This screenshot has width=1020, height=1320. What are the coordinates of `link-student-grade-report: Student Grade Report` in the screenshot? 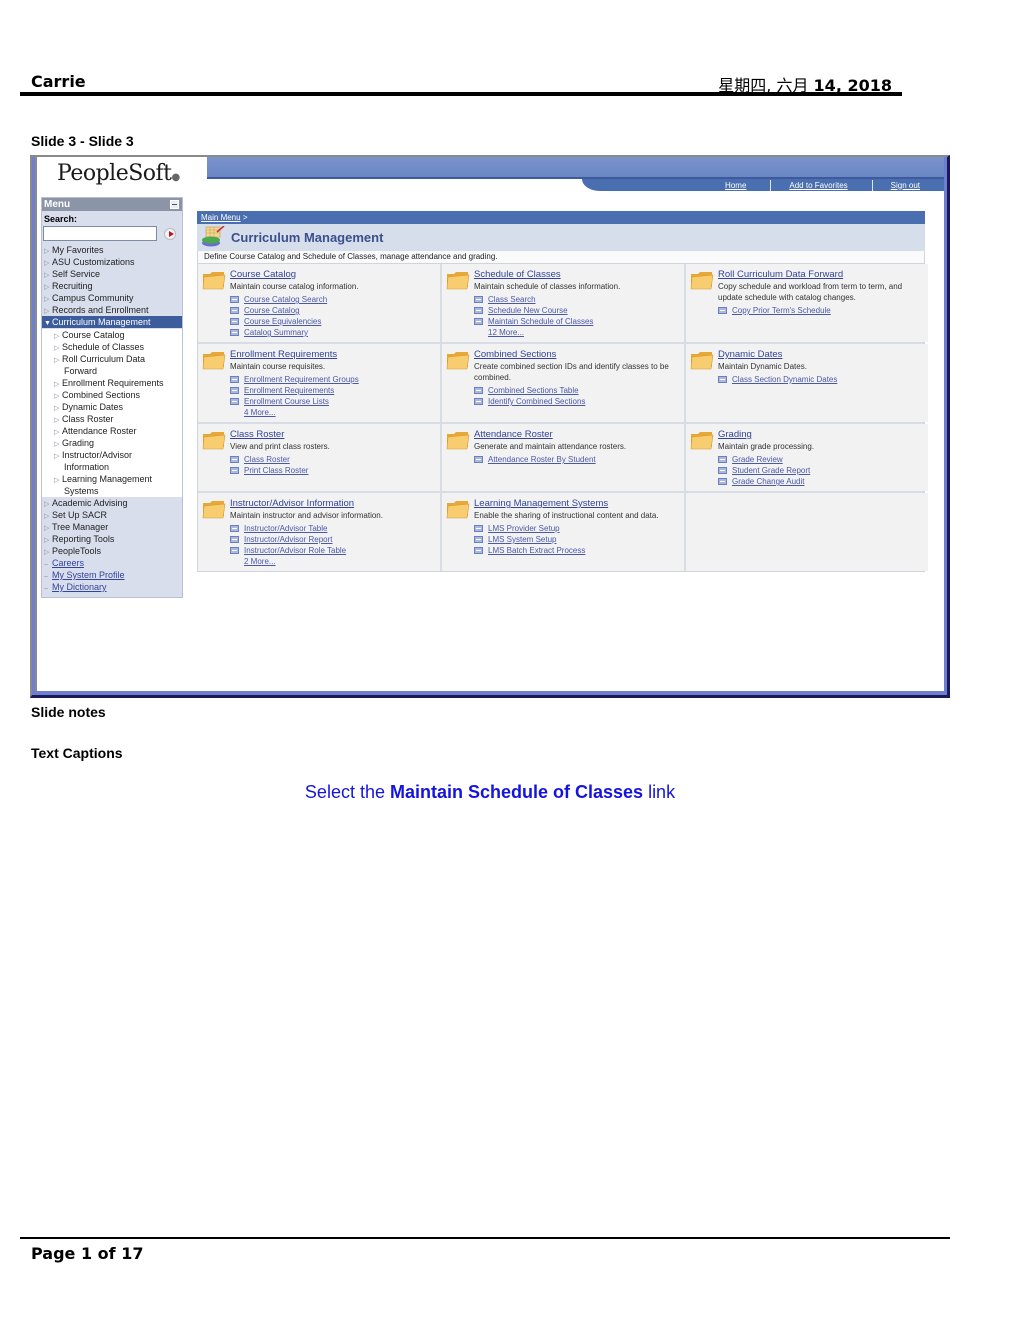 It's located at (821, 470).